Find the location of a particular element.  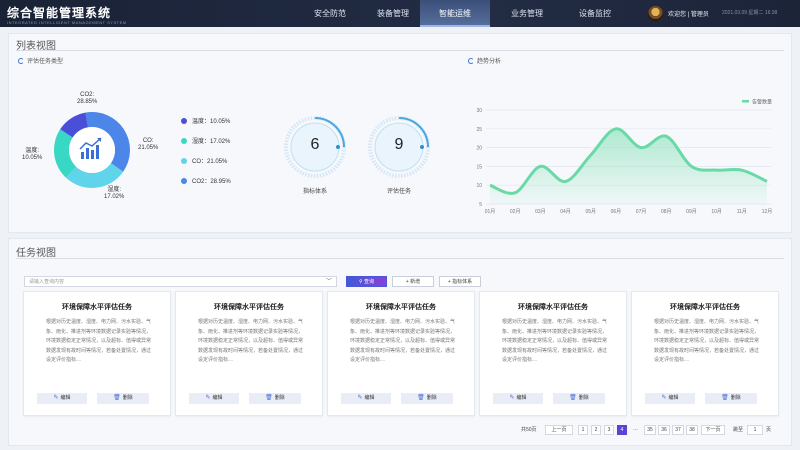

page-button: 37 is located at coordinates (678, 430).